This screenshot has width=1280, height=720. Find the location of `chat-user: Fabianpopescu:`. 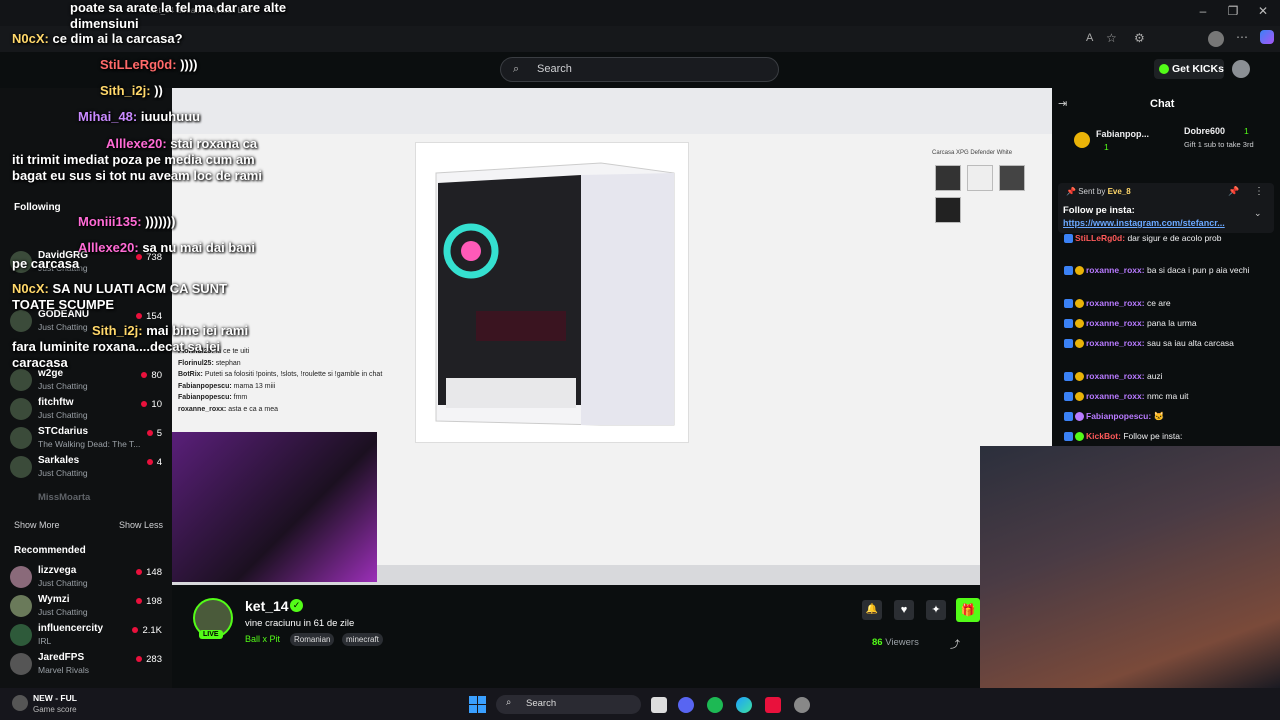

chat-user: Fabianpopescu: is located at coordinates (1118, 416).